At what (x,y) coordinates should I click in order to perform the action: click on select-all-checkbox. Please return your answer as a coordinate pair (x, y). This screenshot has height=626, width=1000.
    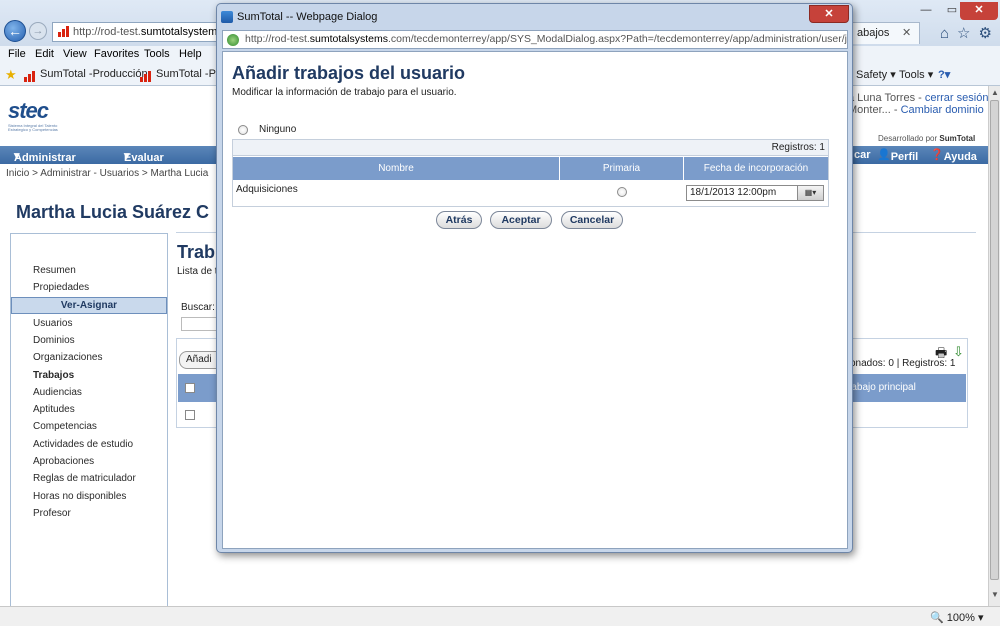
    Looking at the image, I should click on (190, 388).